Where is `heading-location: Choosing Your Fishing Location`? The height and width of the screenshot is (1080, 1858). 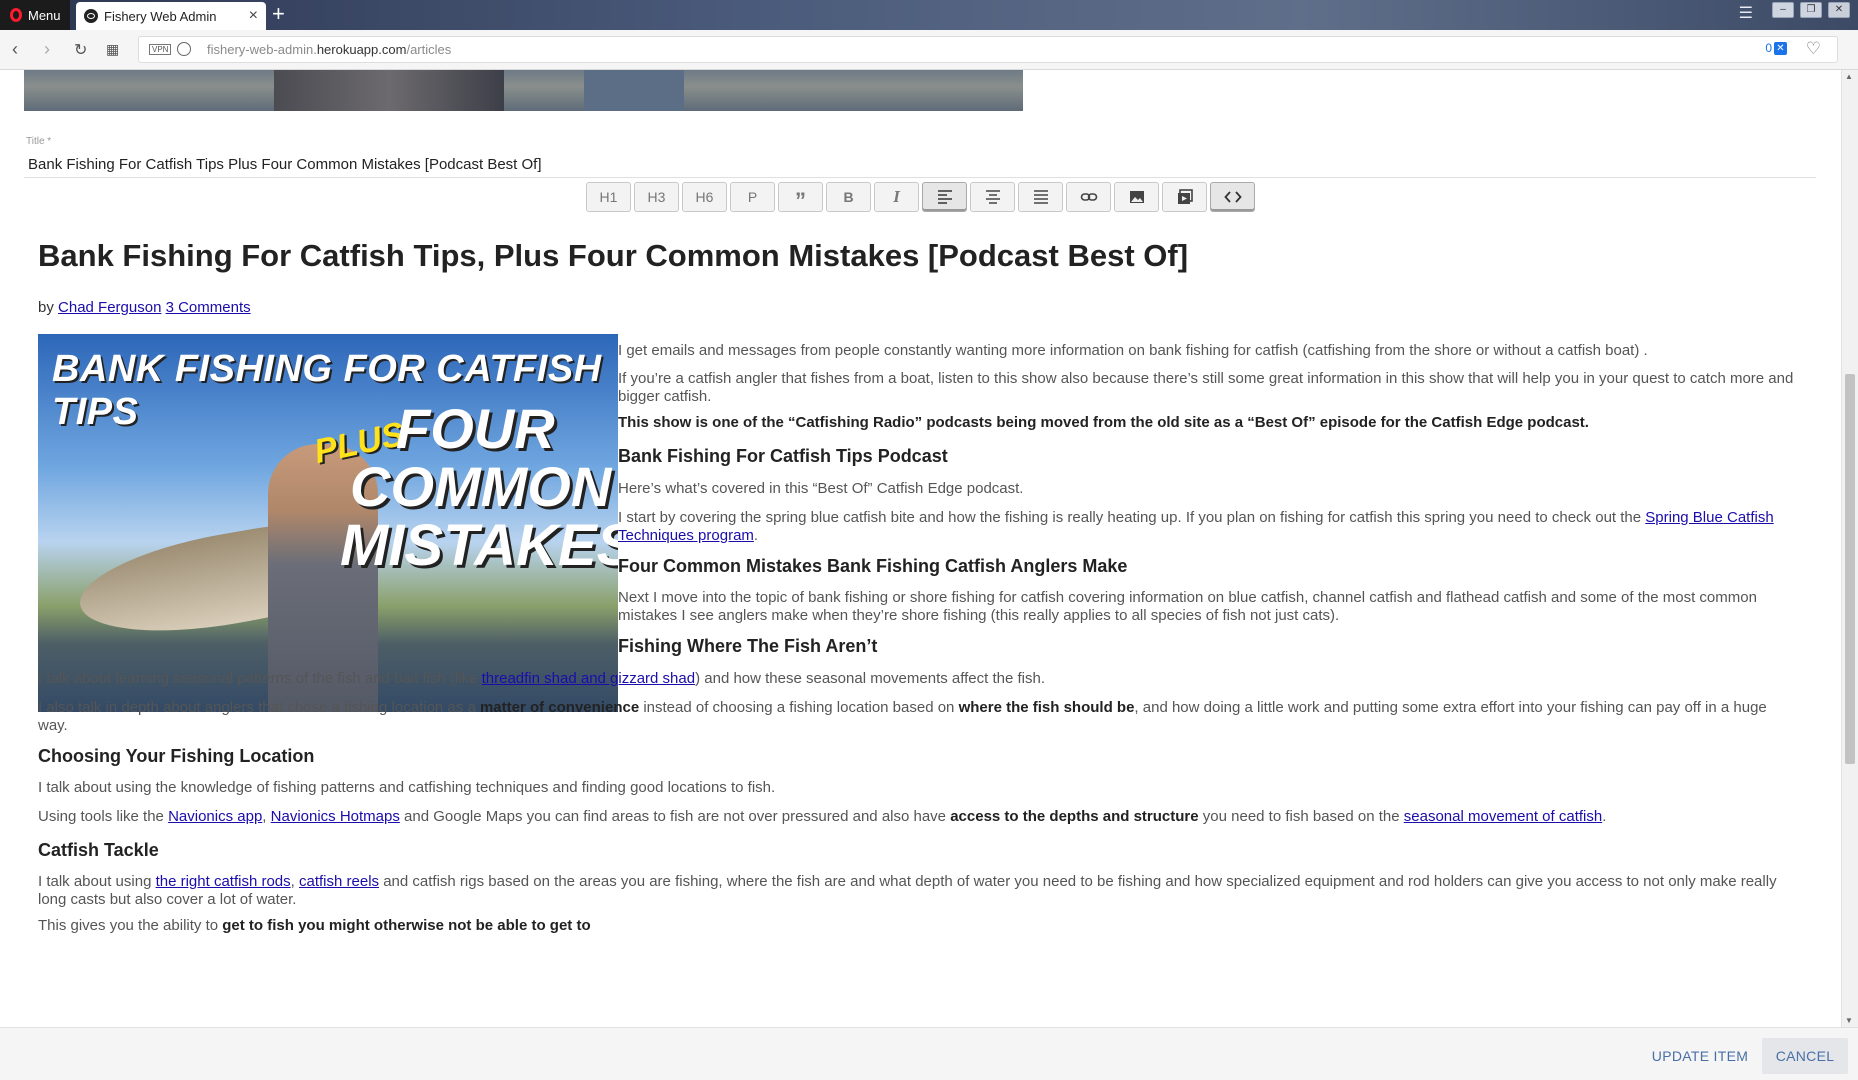 heading-location: Choosing Your Fishing Location is located at coordinates (176, 756).